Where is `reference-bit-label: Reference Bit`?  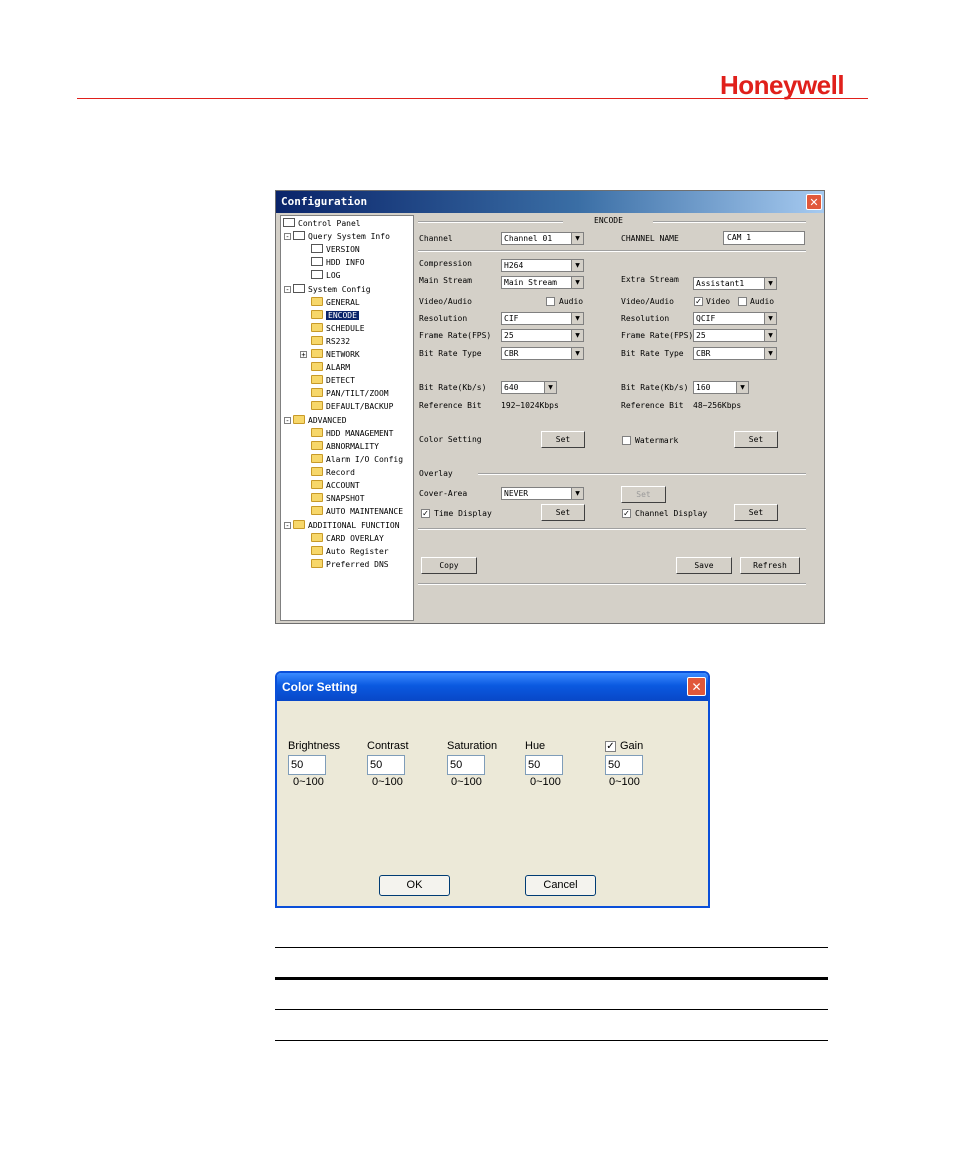
reference-bit-label: Reference Bit is located at coordinates (450, 405).